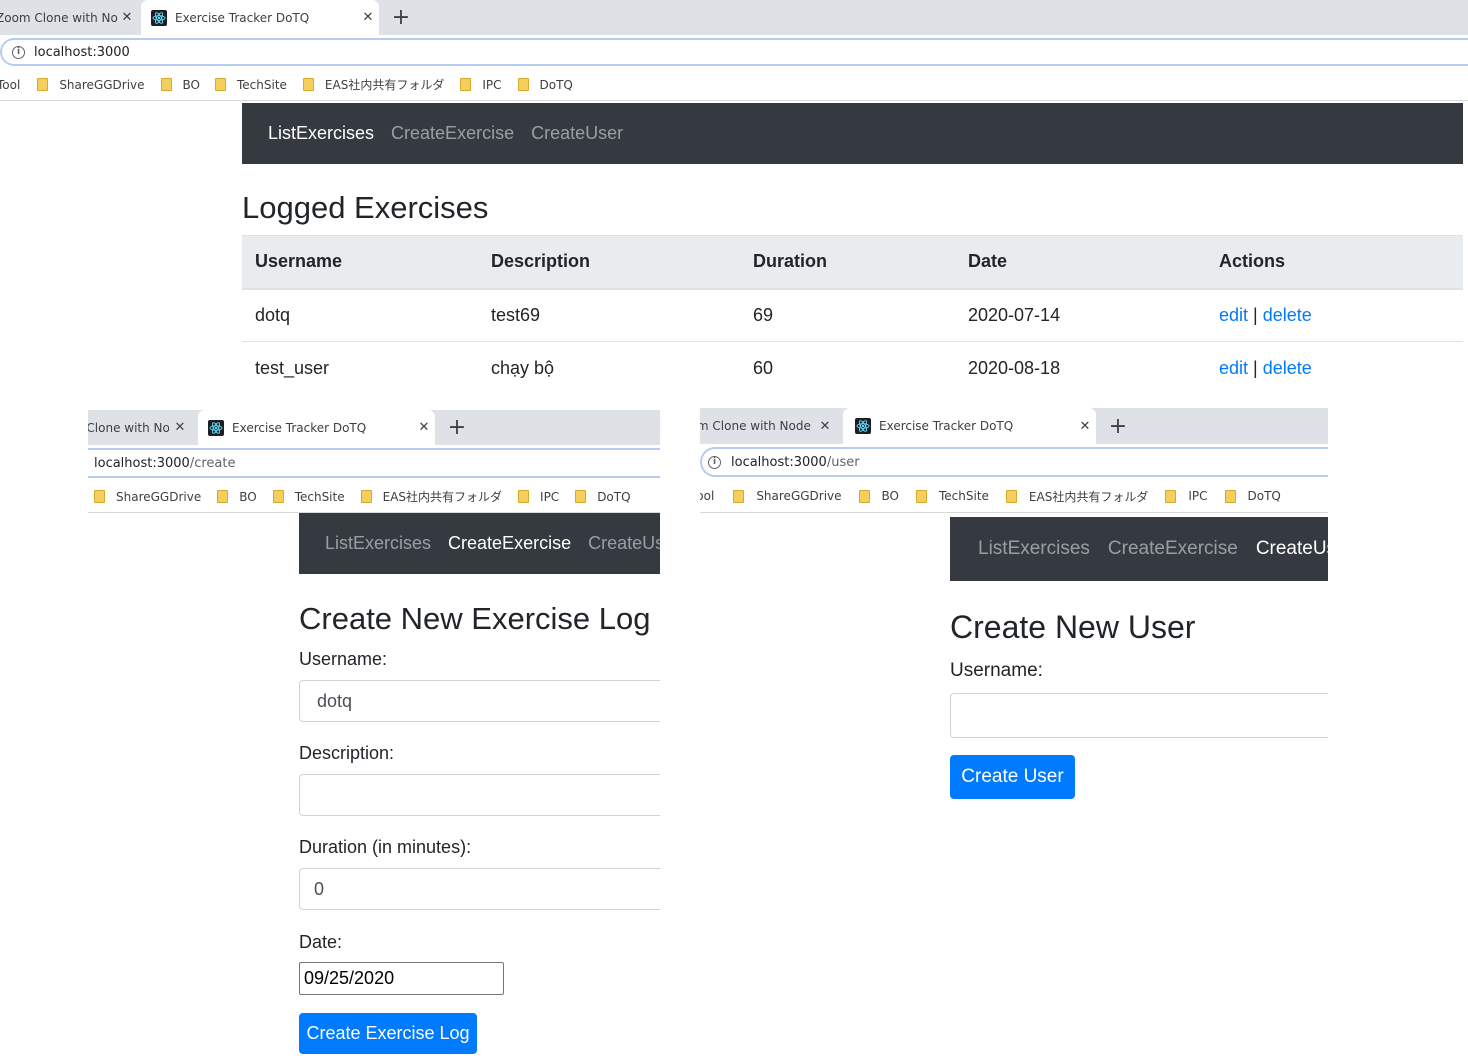  What do you see at coordinates (388, 1033) in the screenshot?
I see `create-exercise-log-button: Create Exercise Log` at bounding box center [388, 1033].